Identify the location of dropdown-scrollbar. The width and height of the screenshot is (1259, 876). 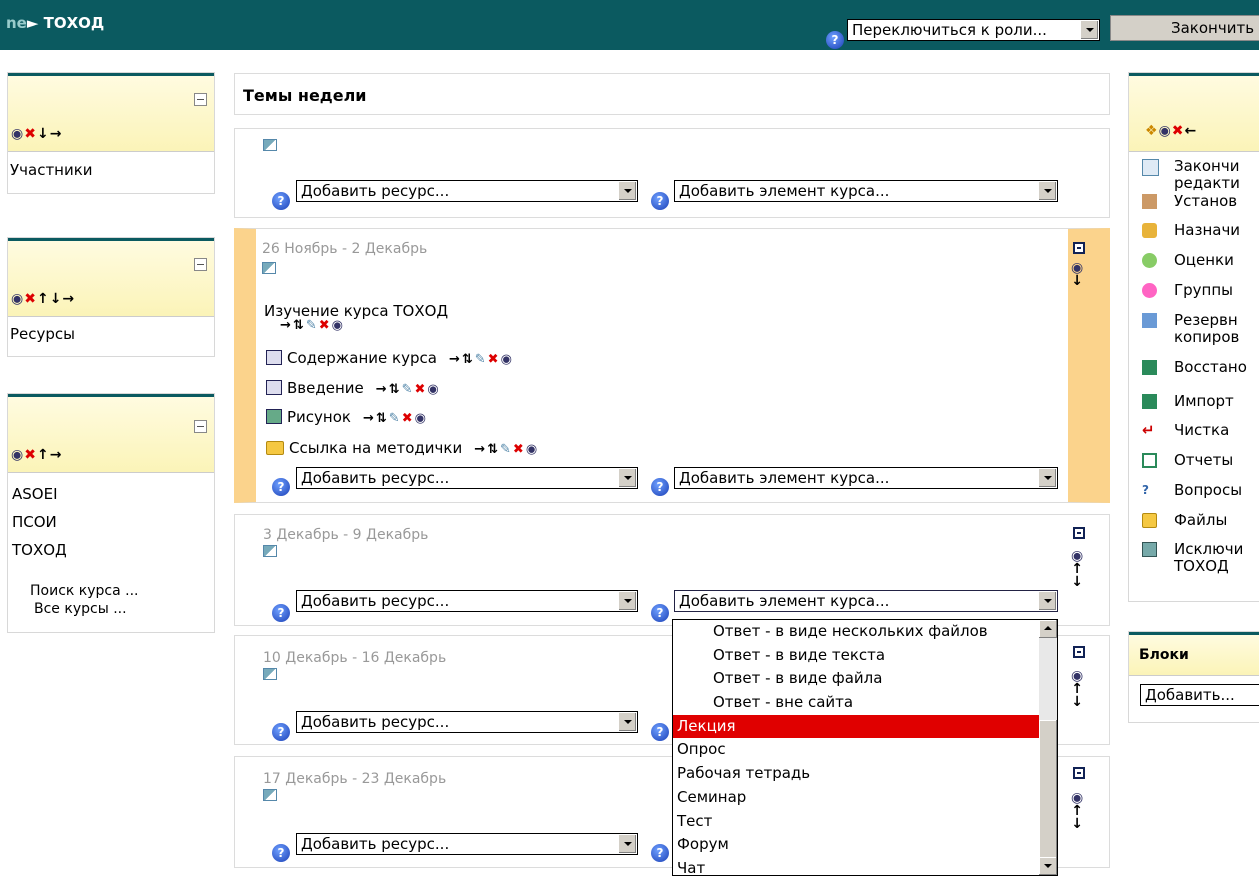
(1048, 747).